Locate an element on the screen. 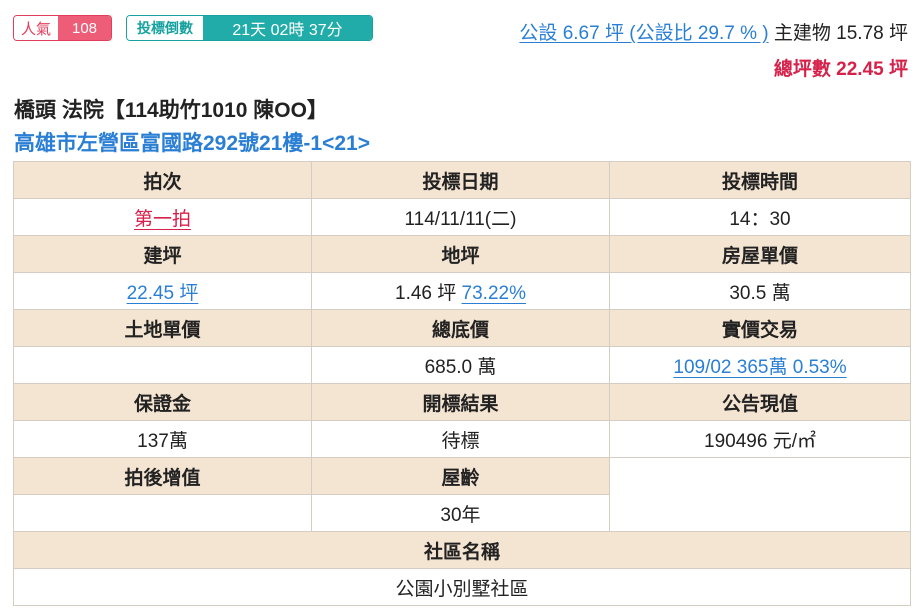 This screenshot has height=615, width=920. round-link: 第一拍 is located at coordinates (162, 219).